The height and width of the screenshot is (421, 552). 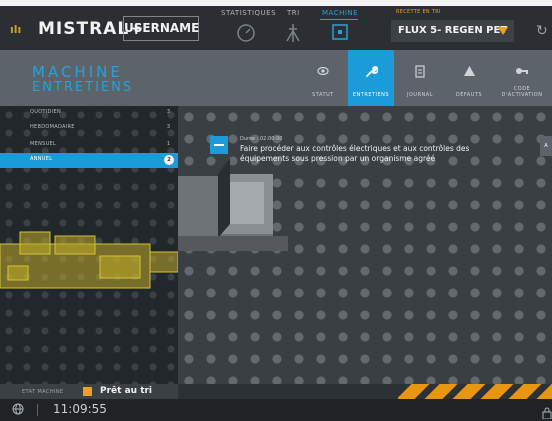 What do you see at coordinates (542, 31) in the screenshot?
I see `refresh-icon: ↻` at bounding box center [542, 31].